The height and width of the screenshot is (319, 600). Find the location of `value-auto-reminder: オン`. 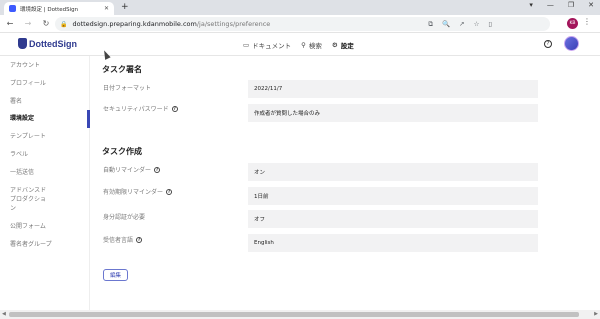

value-auto-reminder: オン is located at coordinates (393, 172).